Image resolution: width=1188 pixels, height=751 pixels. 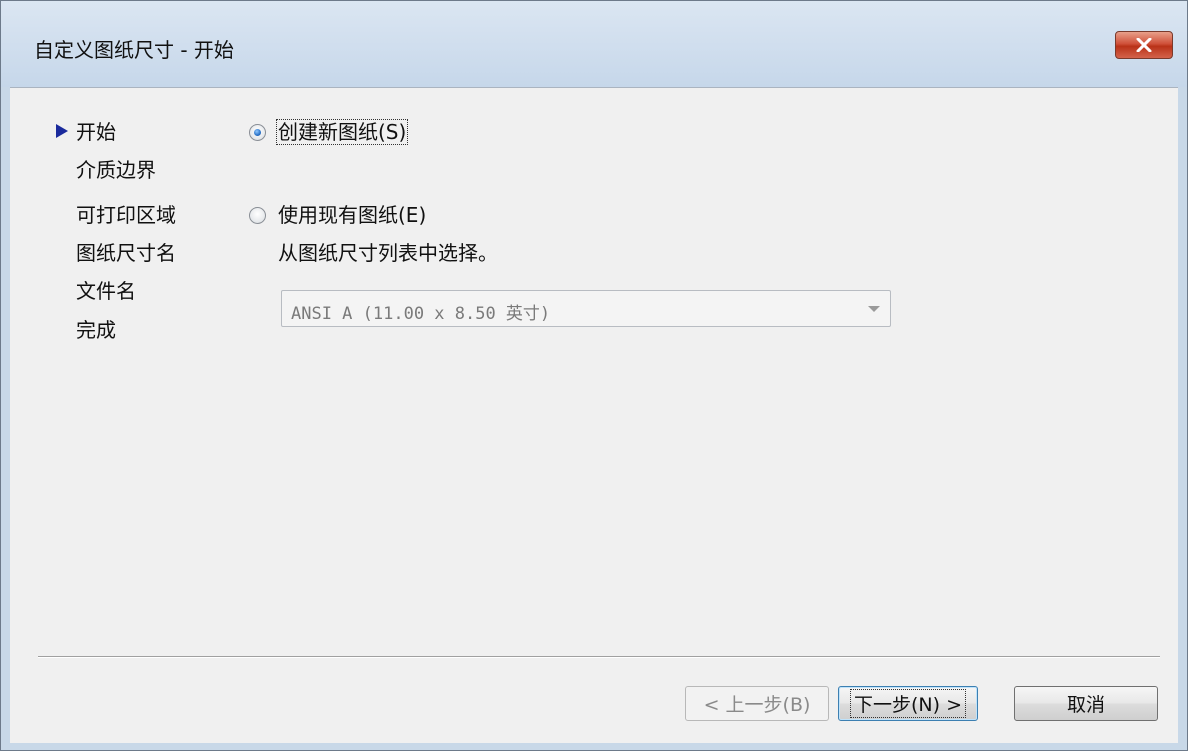 What do you see at coordinates (134, 50) in the screenshot?
I see `window-title: 自定义图纸尺寸 - 开始` at bounding box center [134, 50].